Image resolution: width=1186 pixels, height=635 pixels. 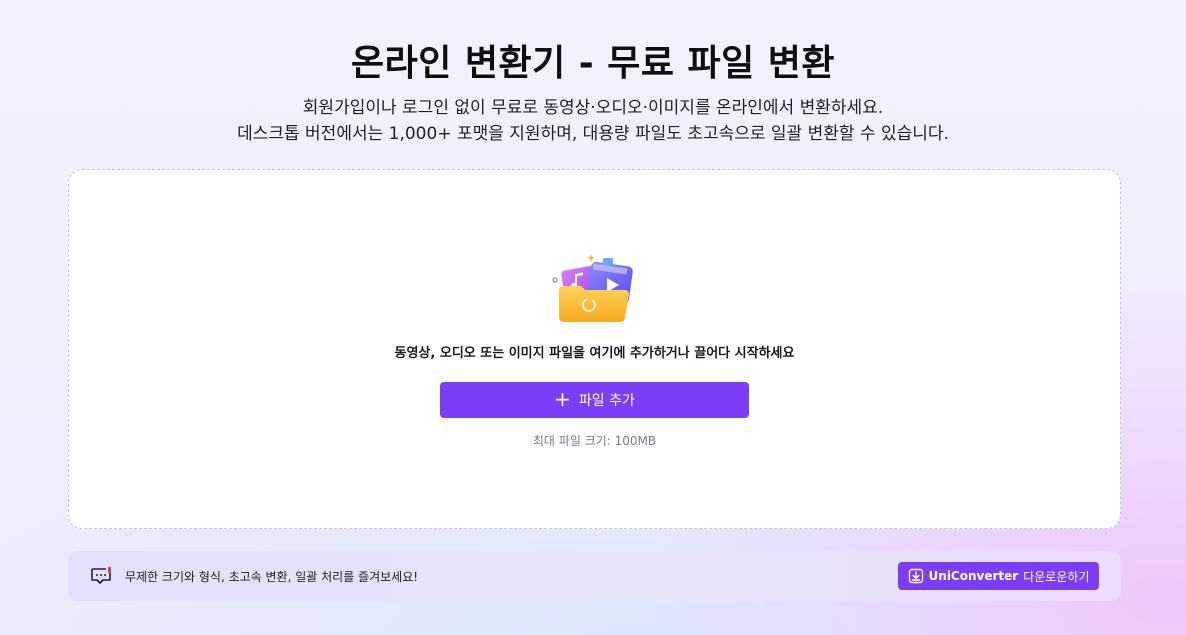 What do you see at coordinates (562, 399) in the screenshot?
I see `plus-icon: +` at bounding box center [562, 399].